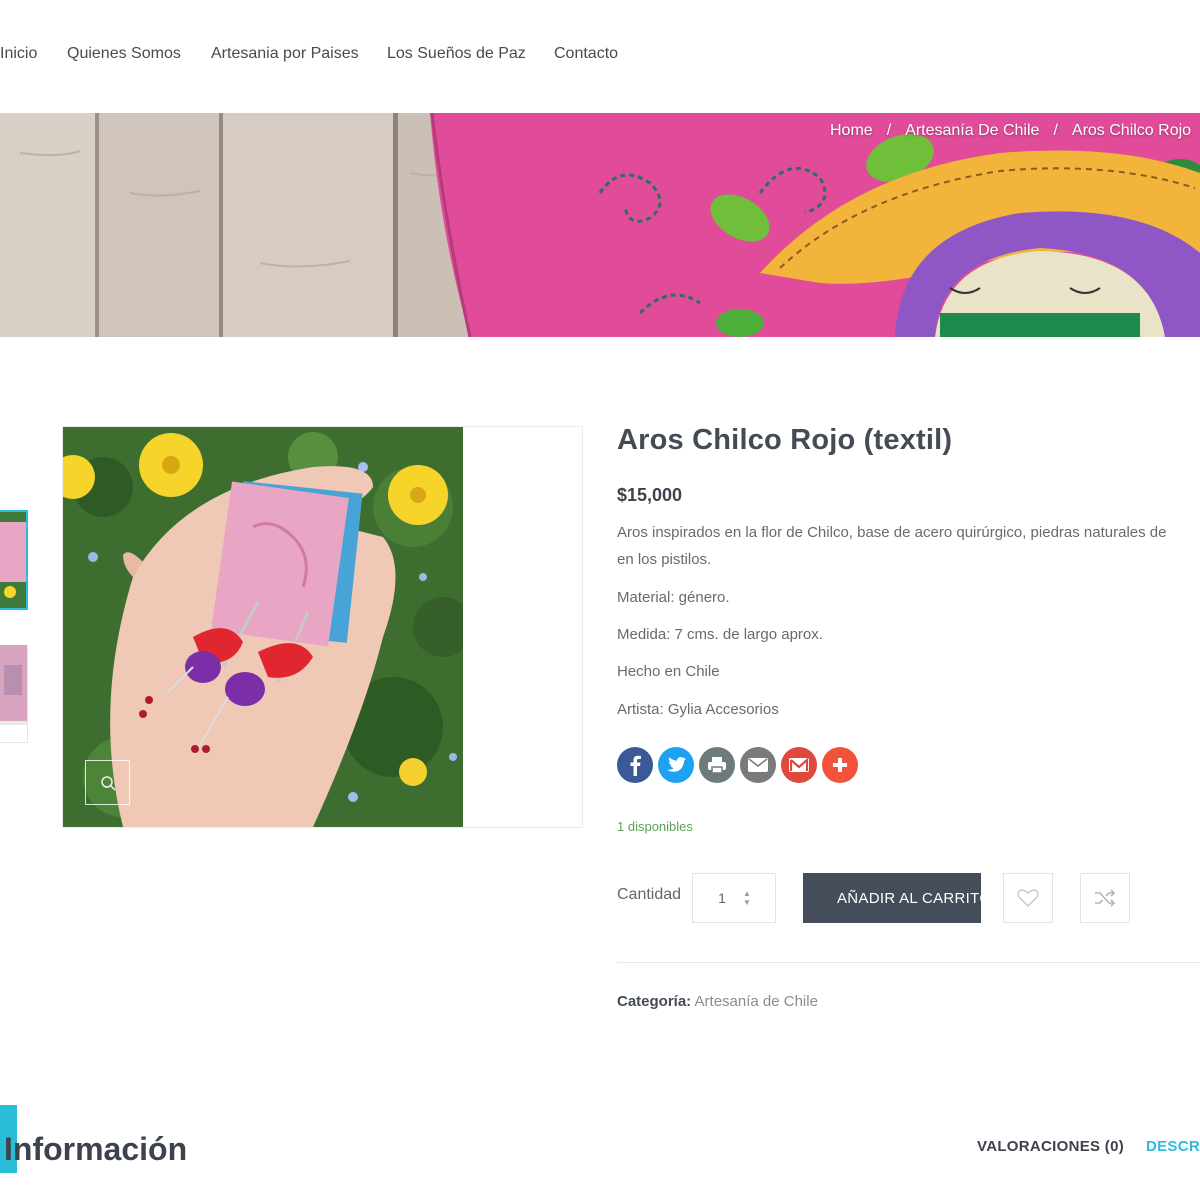 This screenshot has width=1200, height=1200. What do you see at coordinates (664, 559) in the screenshot?
I see `product-description-line: en los pistilos.` at bounding box center [664, 559].